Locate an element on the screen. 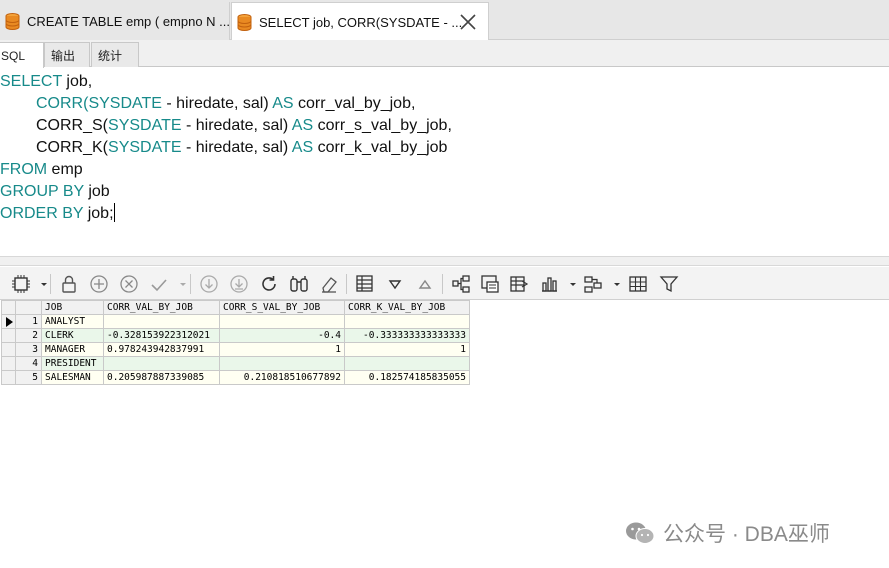 This screenshot has width=889, height=568. table-row: 1 ANALYST is located at coordinates (235, 321).